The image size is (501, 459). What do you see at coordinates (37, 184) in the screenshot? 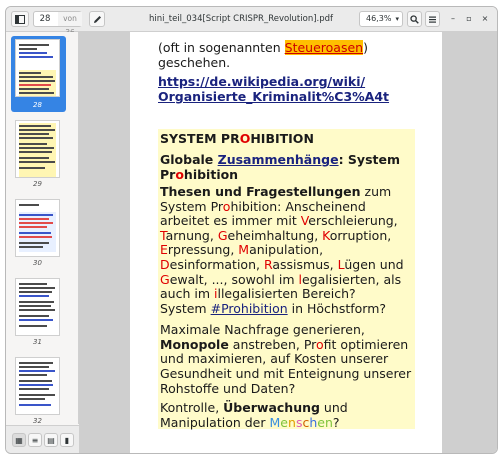
I see `thumbnail-label: 29` at bounding box center [37, 184].